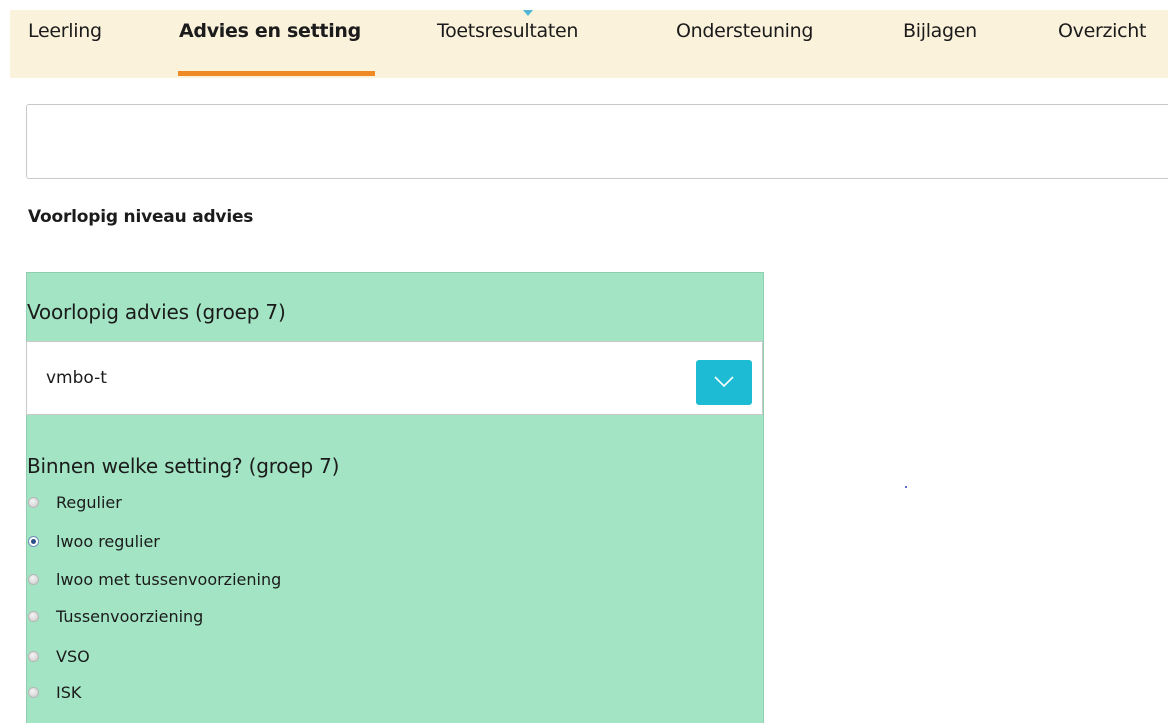 The height and width of the screenshot is (723, 1168). What do you see at coordinates (394, 378) in the screenshot?
I see `advice-select: vmbo-t` at bounding box center [394, 378].